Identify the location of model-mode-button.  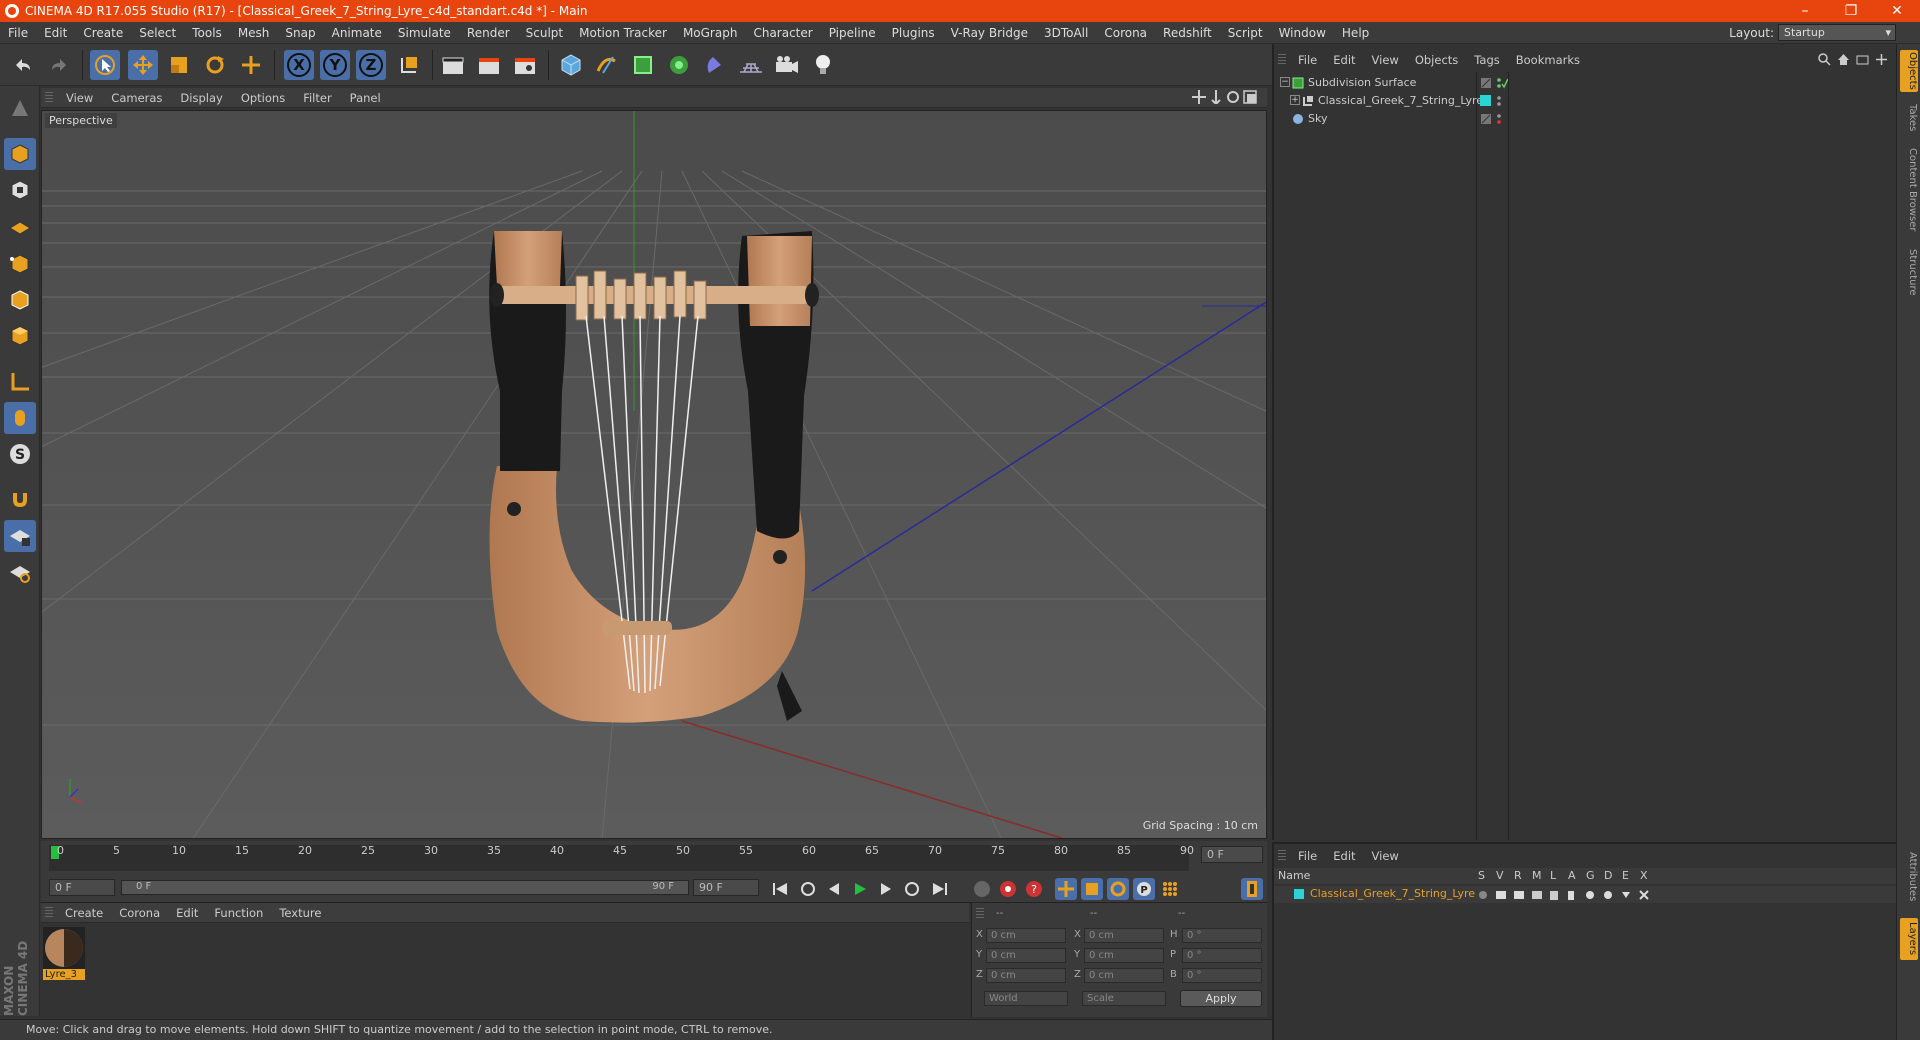
(20, 154).